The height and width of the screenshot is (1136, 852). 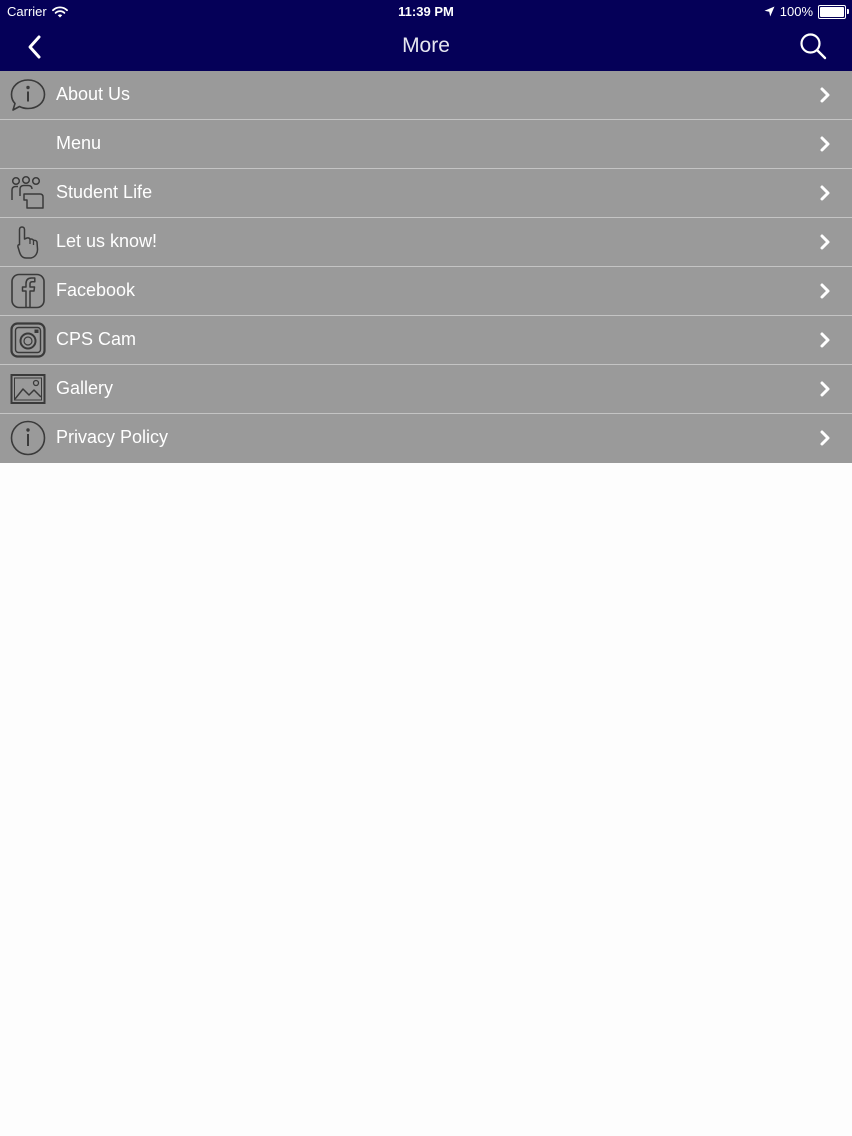 What do you see at coordinates (28, 340) in the screenshot?
I see `instagram-icon` at bounding box center [28, 340].